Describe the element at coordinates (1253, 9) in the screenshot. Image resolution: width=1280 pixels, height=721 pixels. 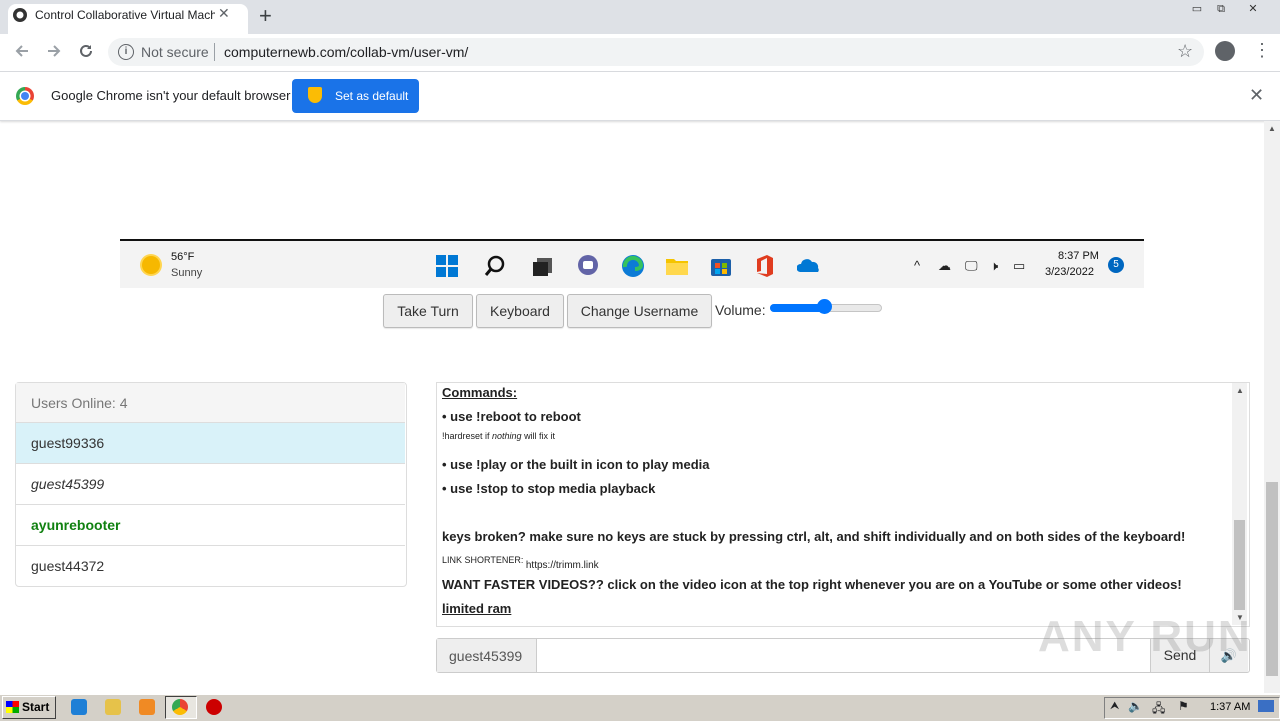
I see `close-window-button: ✕` at that location.